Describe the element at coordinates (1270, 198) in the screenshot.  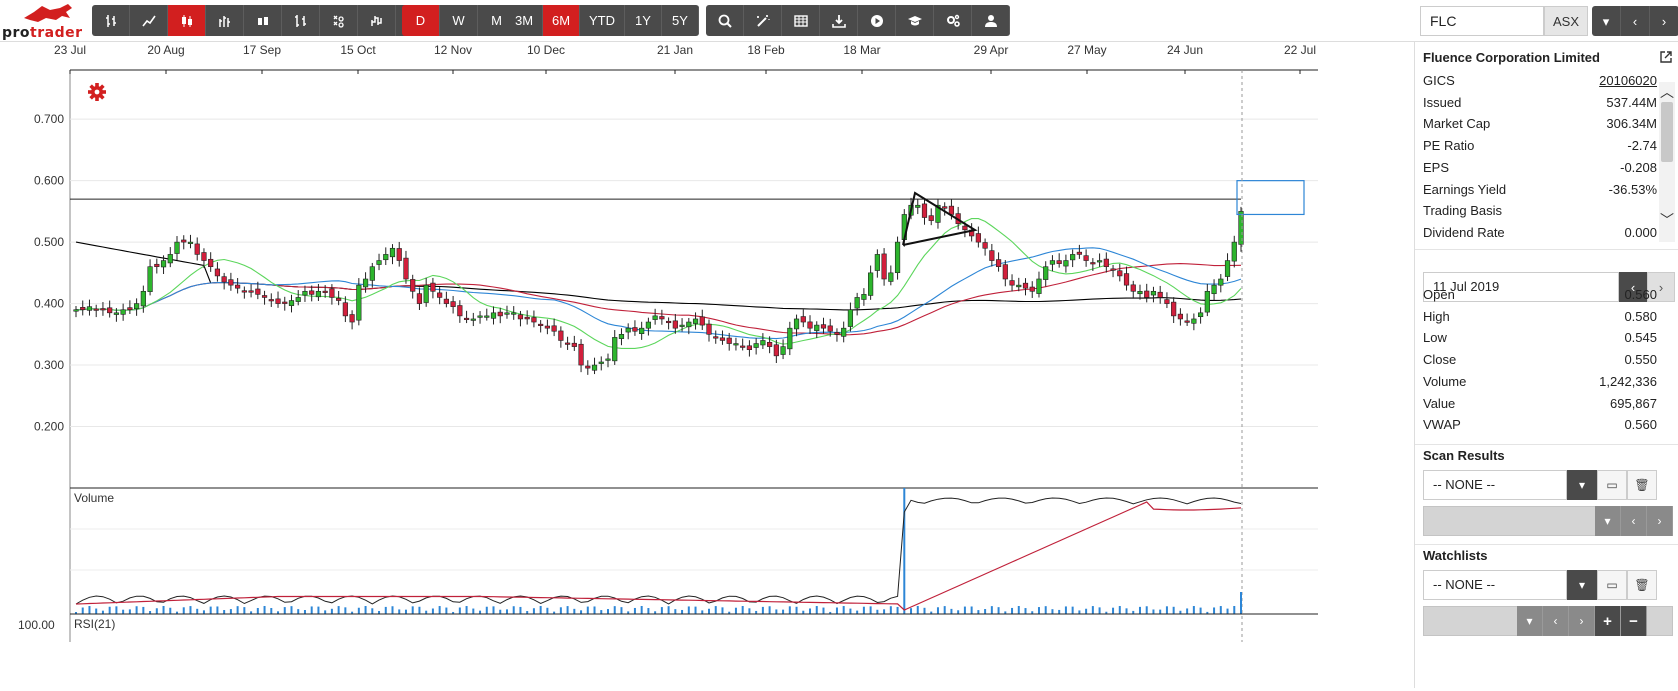
I see `price-highlight-box` at that location.